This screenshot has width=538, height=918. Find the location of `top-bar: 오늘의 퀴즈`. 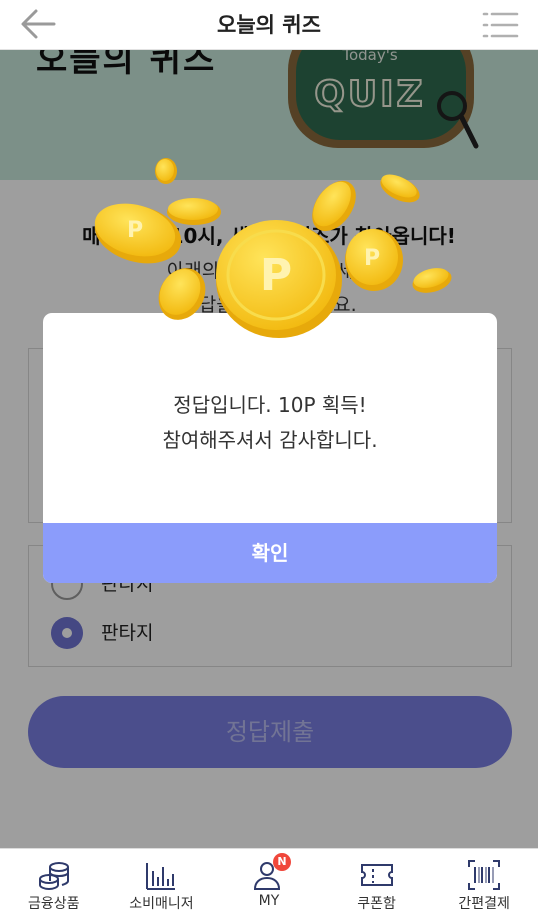

top-bar: 오늘의 퀴즈 is located at coordinates (269, 25).